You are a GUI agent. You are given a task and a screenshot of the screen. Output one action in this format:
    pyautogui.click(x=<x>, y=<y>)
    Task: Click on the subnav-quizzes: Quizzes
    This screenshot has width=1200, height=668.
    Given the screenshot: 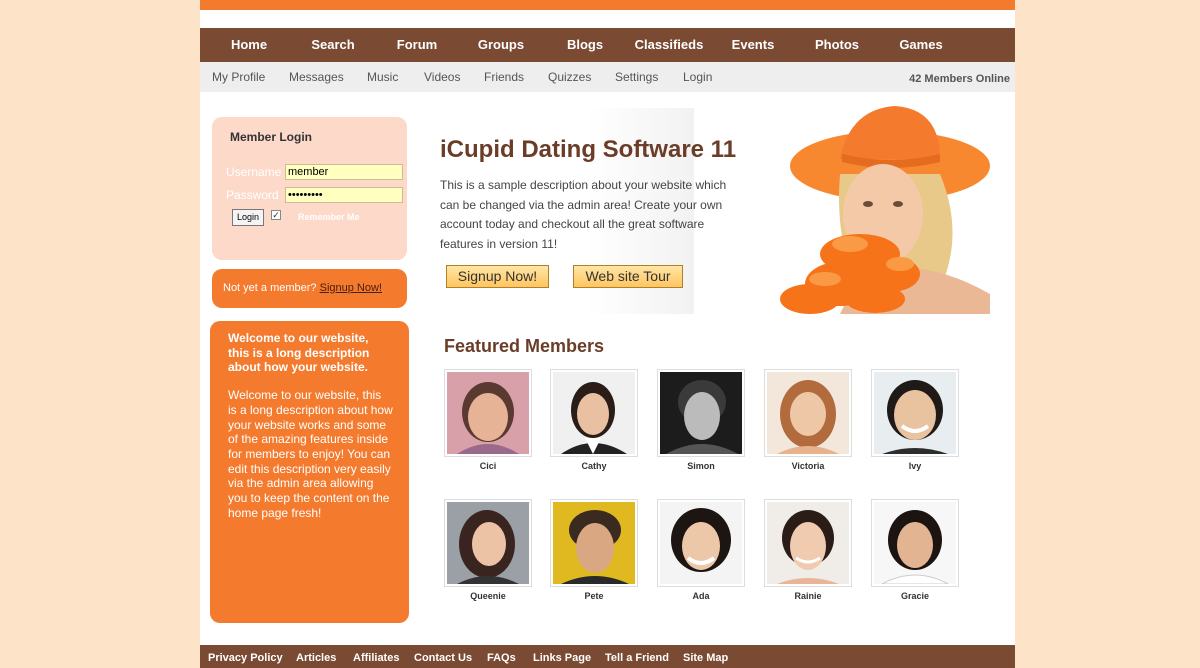 What is the action you would take?
    pyautogui.click(x=569, y=77)
    